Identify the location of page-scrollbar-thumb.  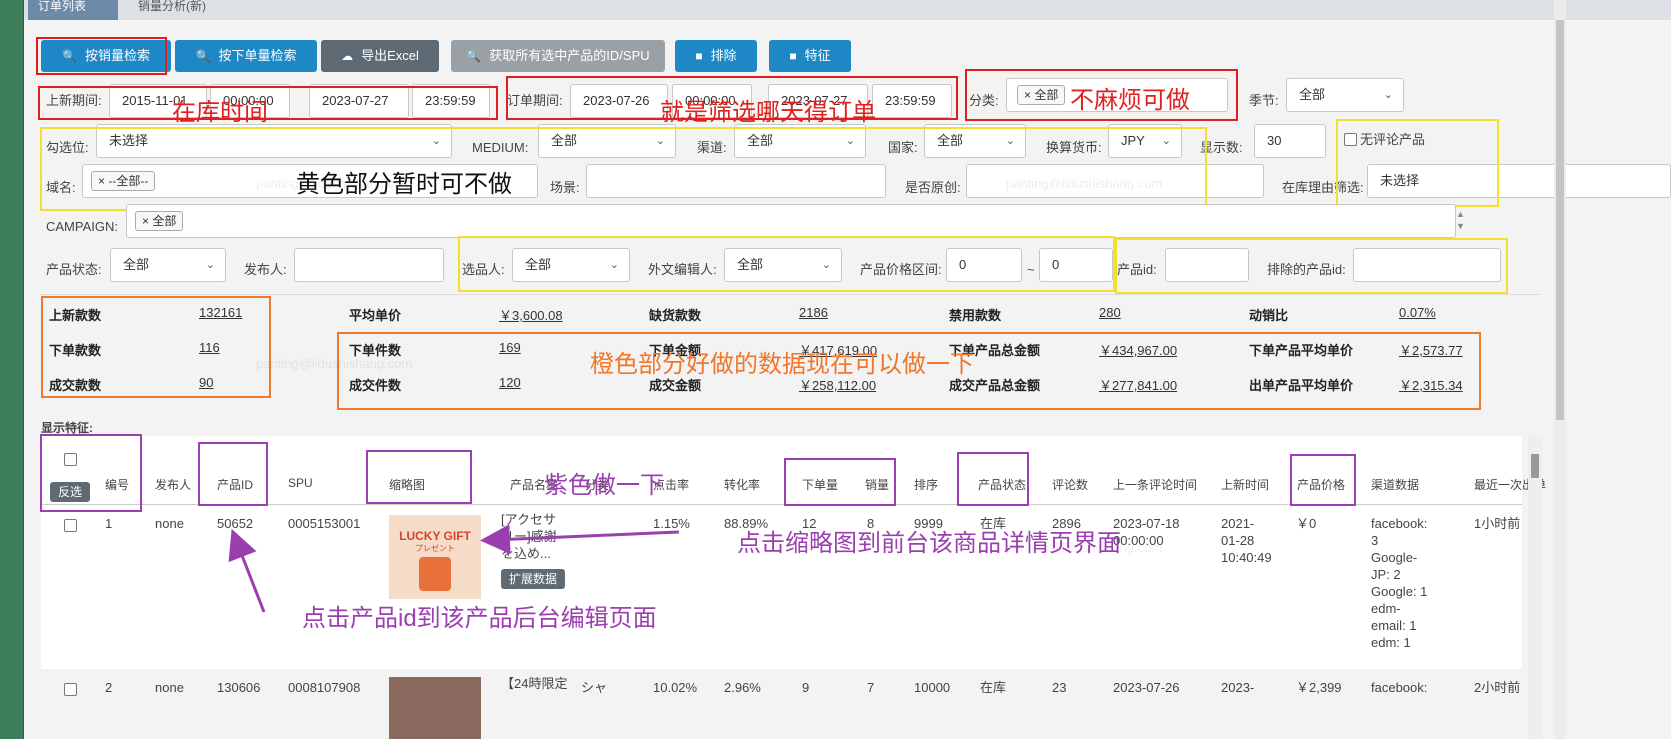
(1560, 220).